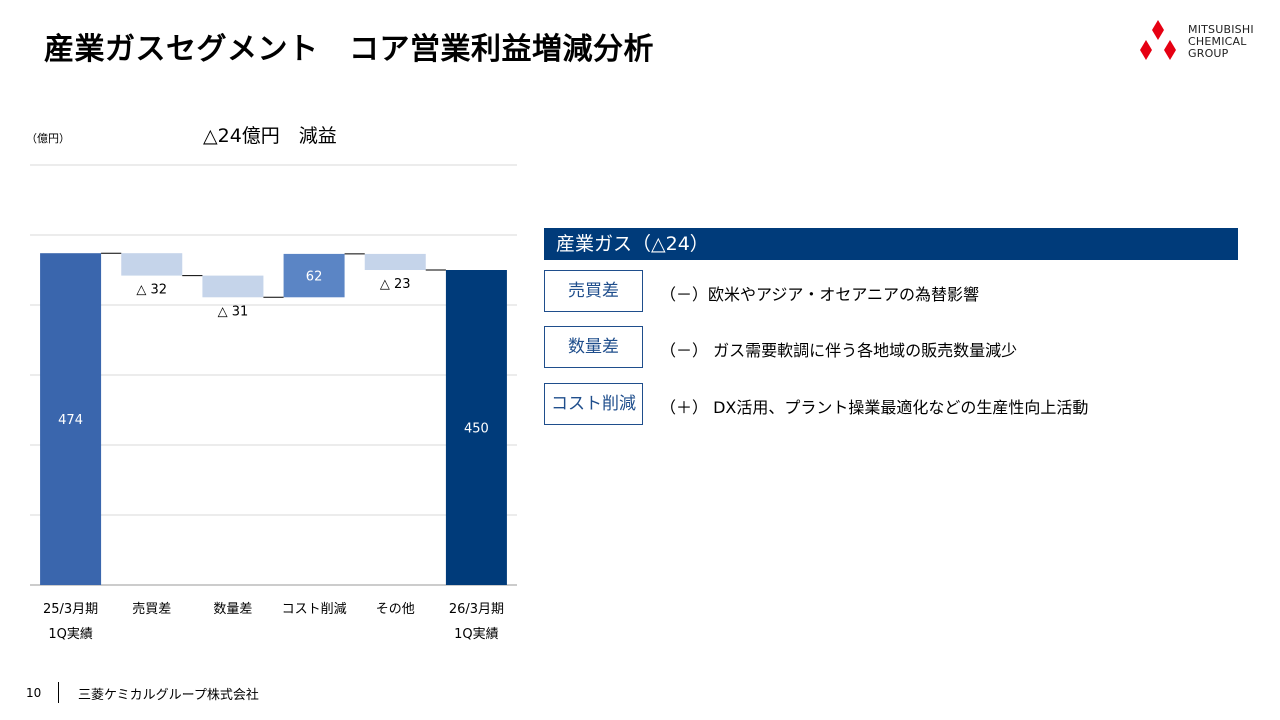 This screenshot has height=720, width=1280. What do you see at coordinates (820, 294) in the screenshot?
I see `factor-text-trade: （－）欧米やアジア・オセアニアの為替影響` at bounding box center [820, 294].